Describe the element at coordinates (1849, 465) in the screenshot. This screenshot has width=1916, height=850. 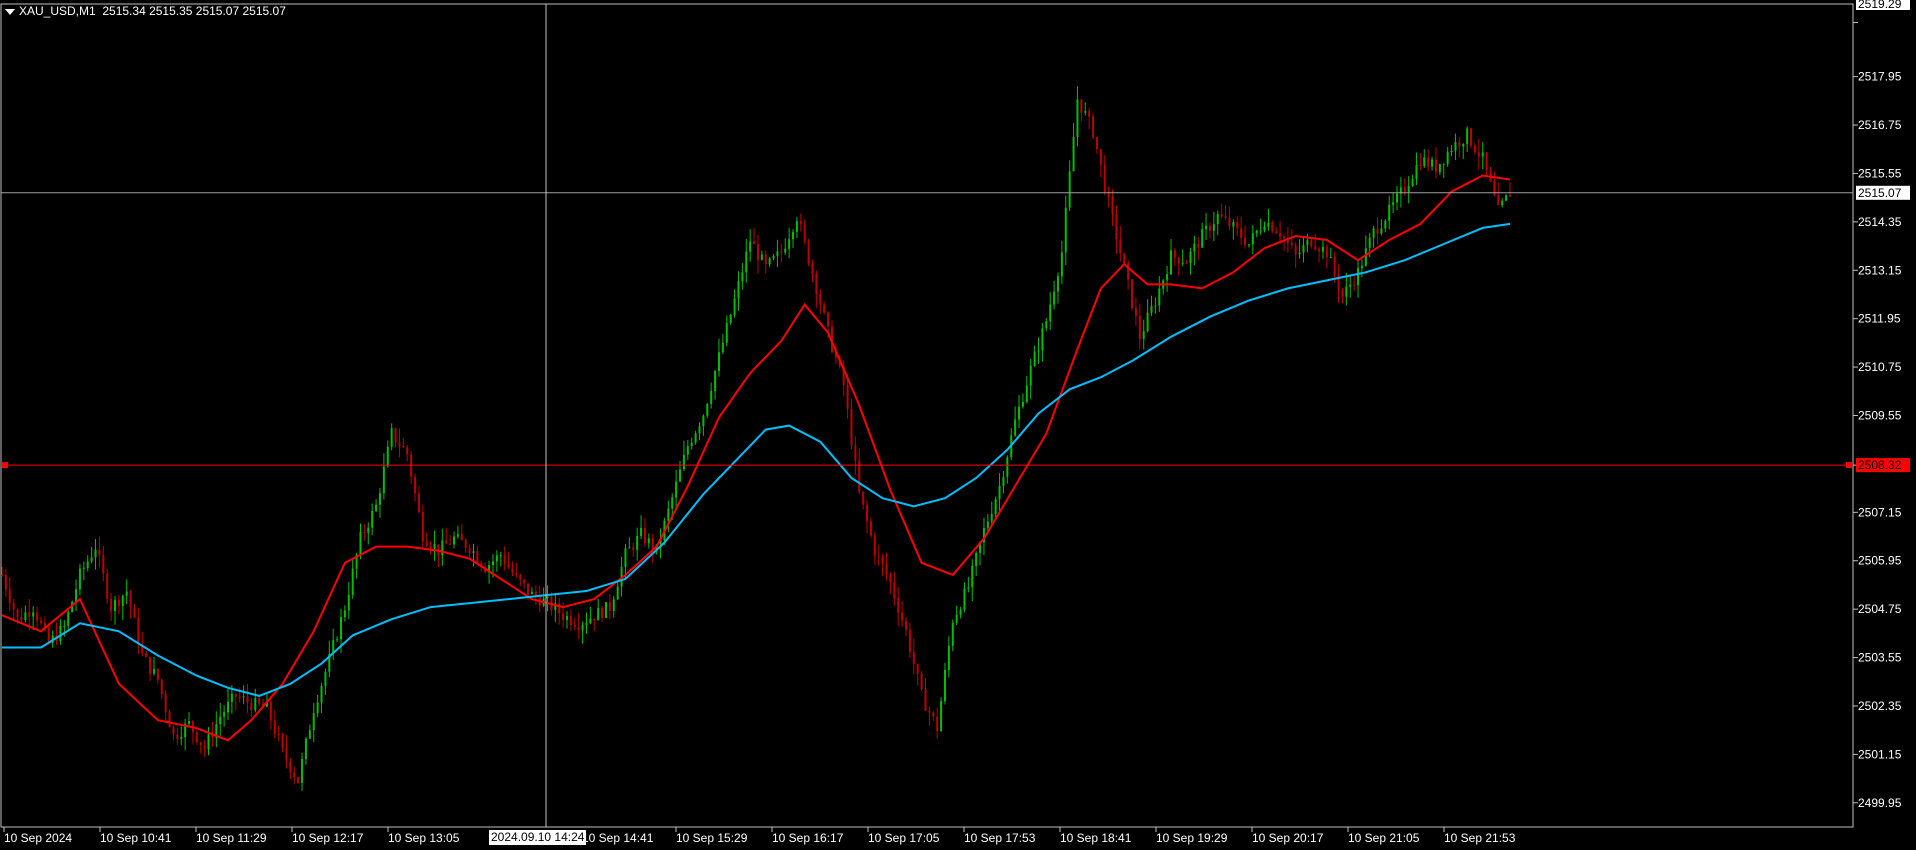
I see `horizontal-level-handle-right` at that location.